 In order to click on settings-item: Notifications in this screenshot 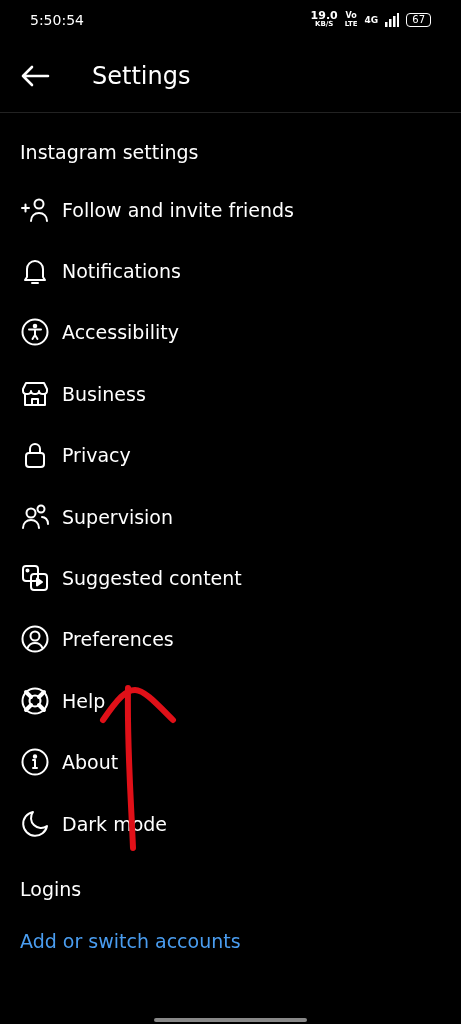, I will do `click(230, 271)`.